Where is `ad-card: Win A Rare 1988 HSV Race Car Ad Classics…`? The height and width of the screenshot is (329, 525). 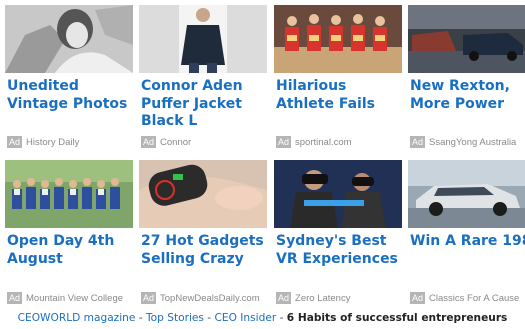
ad-card: Win A Rare 1988 HSV Race Car Ad Classics… is located at coordinates (466, 232).